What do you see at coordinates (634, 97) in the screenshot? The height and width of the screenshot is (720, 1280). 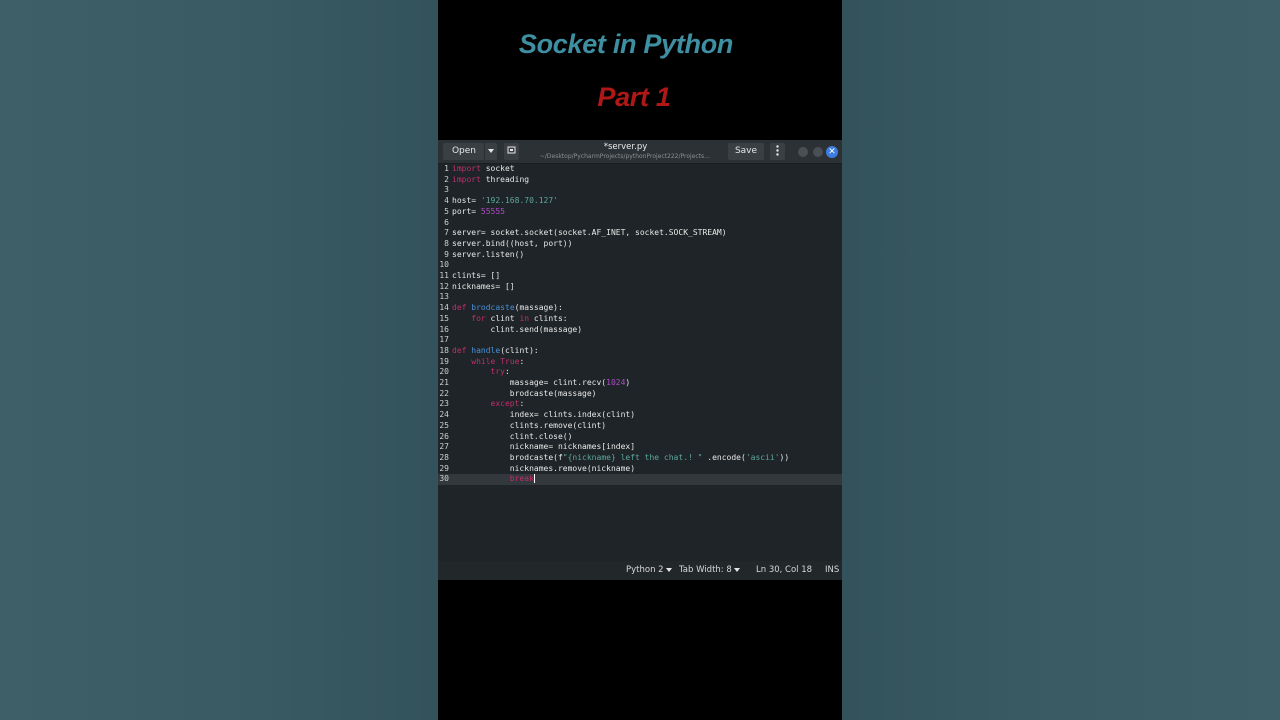 I see `video-subtitle: Part 1` at bounding box center [634, 97].